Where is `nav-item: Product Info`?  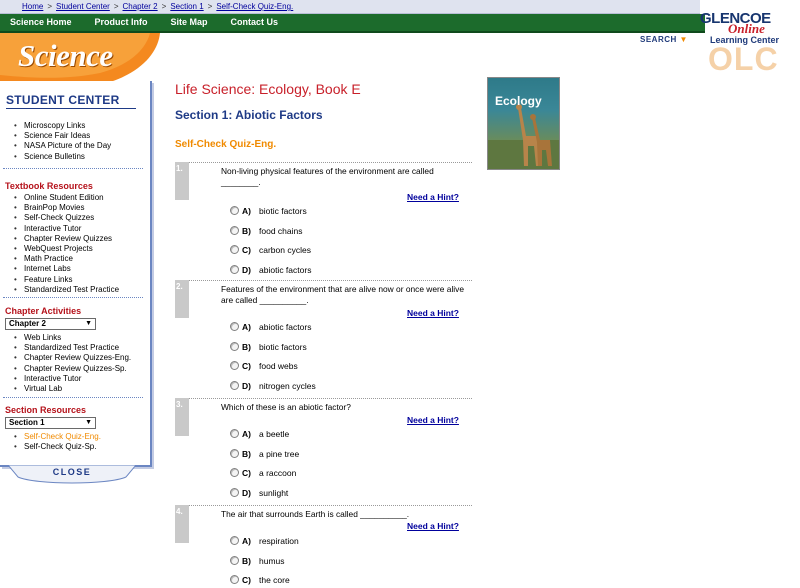 nav-item: Product Info is located at coordinates (121, 22).